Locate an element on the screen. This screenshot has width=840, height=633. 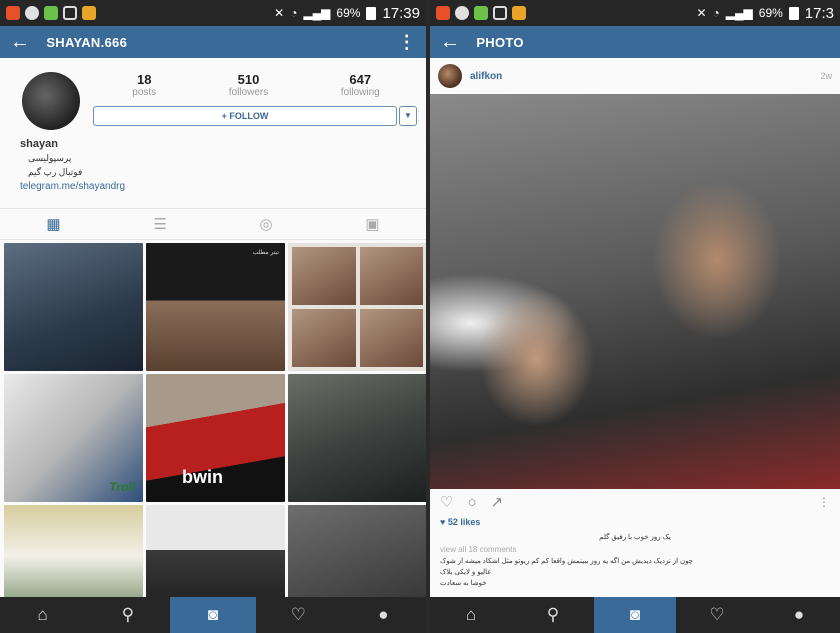
post-header: alifkon 2w is located at coordinates (635, 76).